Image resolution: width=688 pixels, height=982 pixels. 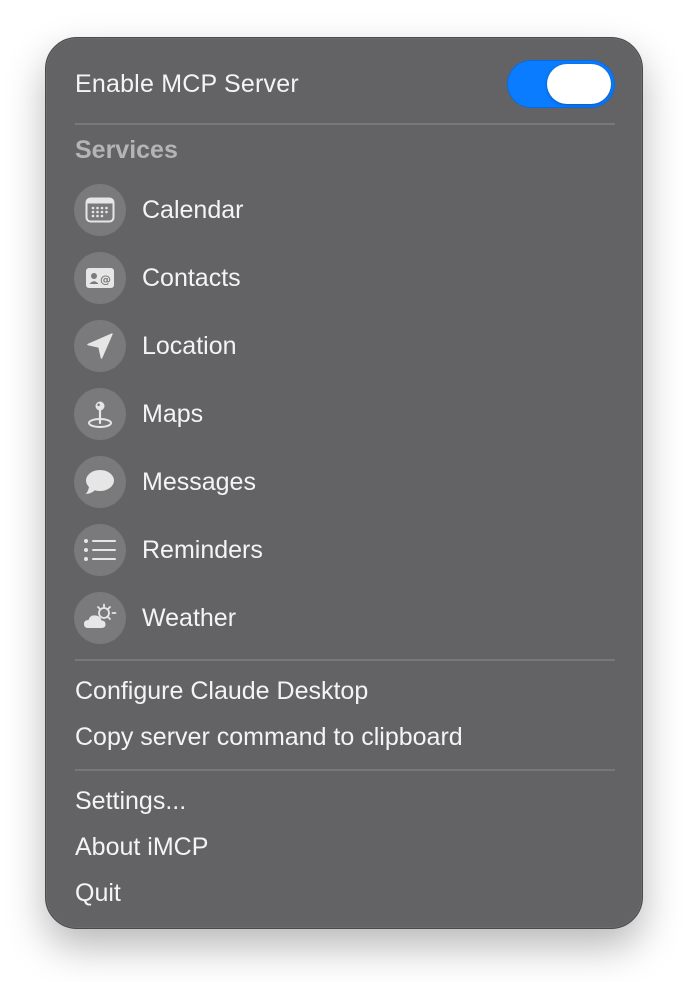 What do you see at coordinates (269, 737) in the screenshot?
I see `copy-server-command-item: Copy server command to clipboard` at bounding box center [269, 737].